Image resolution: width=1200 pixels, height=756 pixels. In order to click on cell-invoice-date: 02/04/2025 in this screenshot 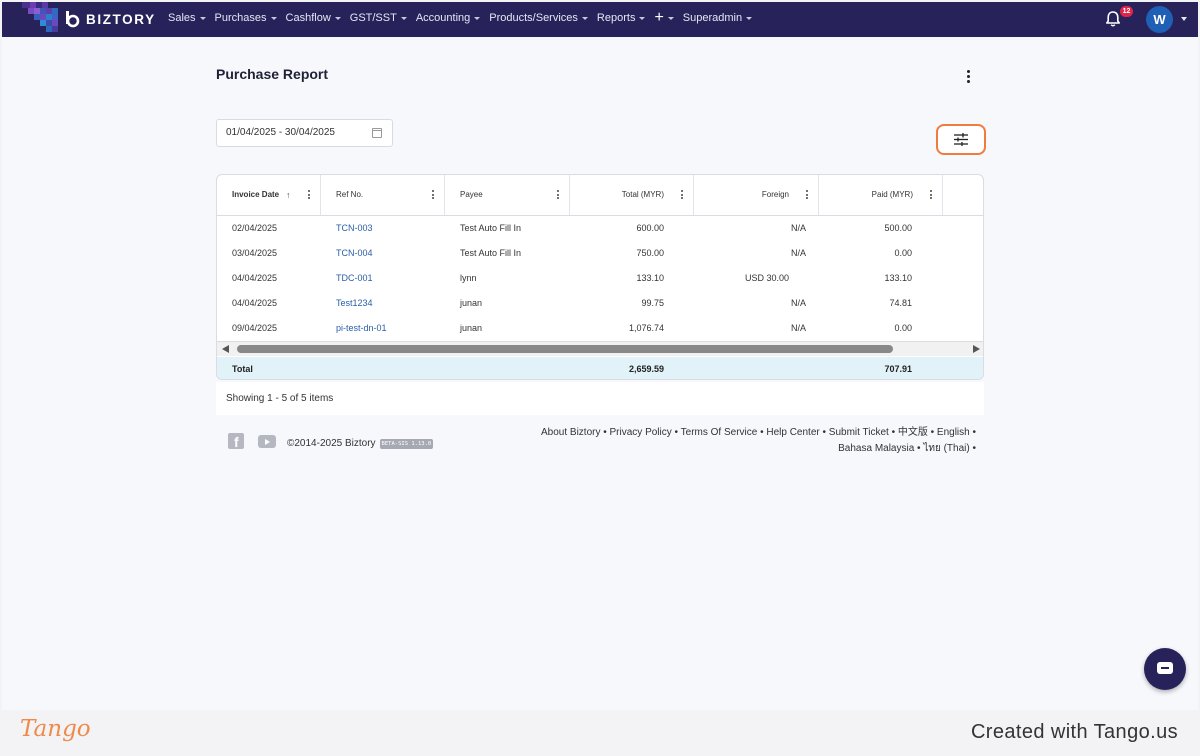, I will do `click(255, 228)`.